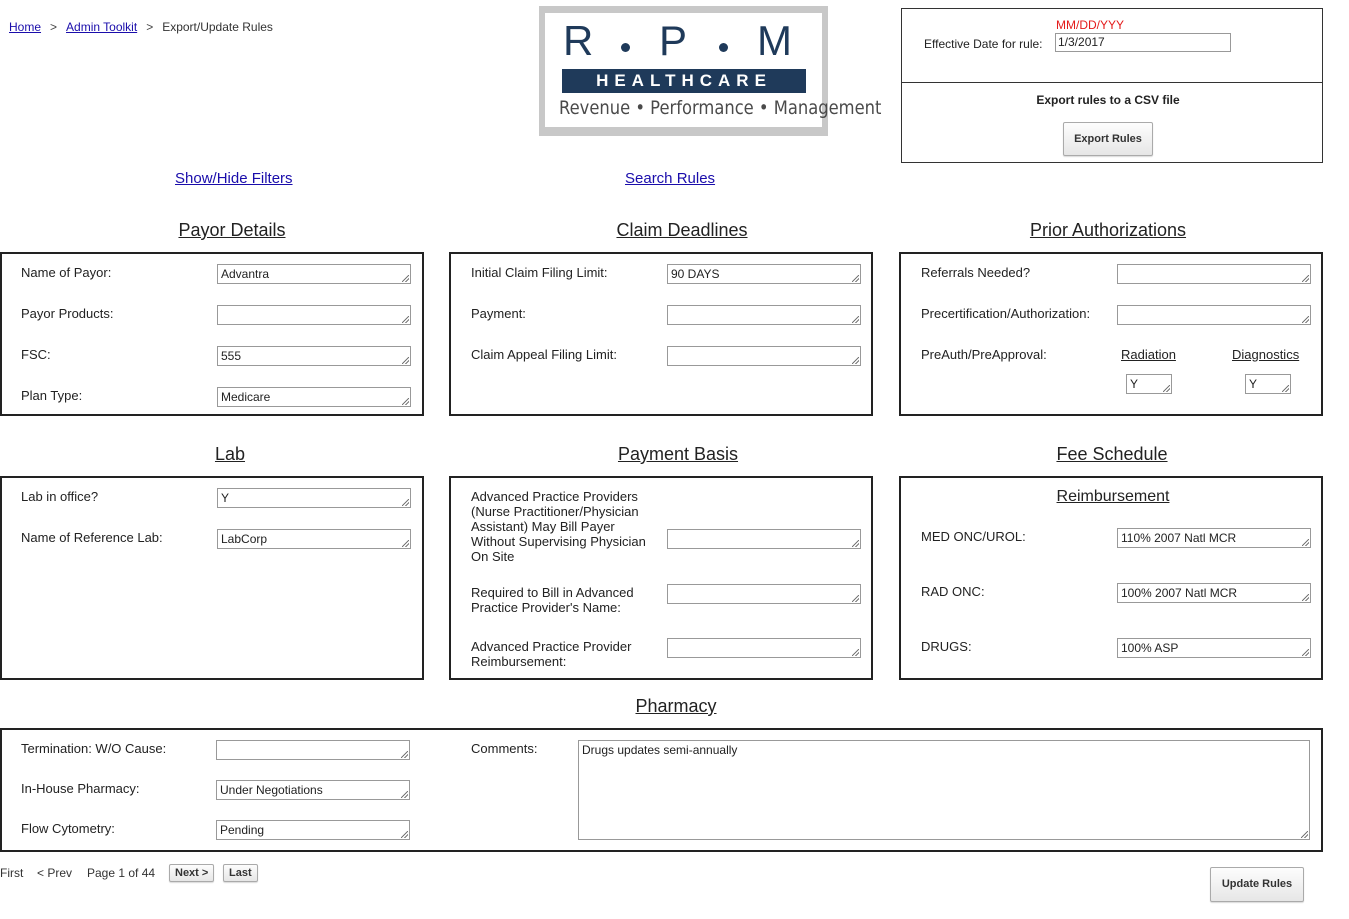 This screenshot has width=1349, height=919. What do you see at coordinates (976, 272) in the screenshot?
I see `referrals-label: Referrals Needed?` at bounding box center [976, 272].